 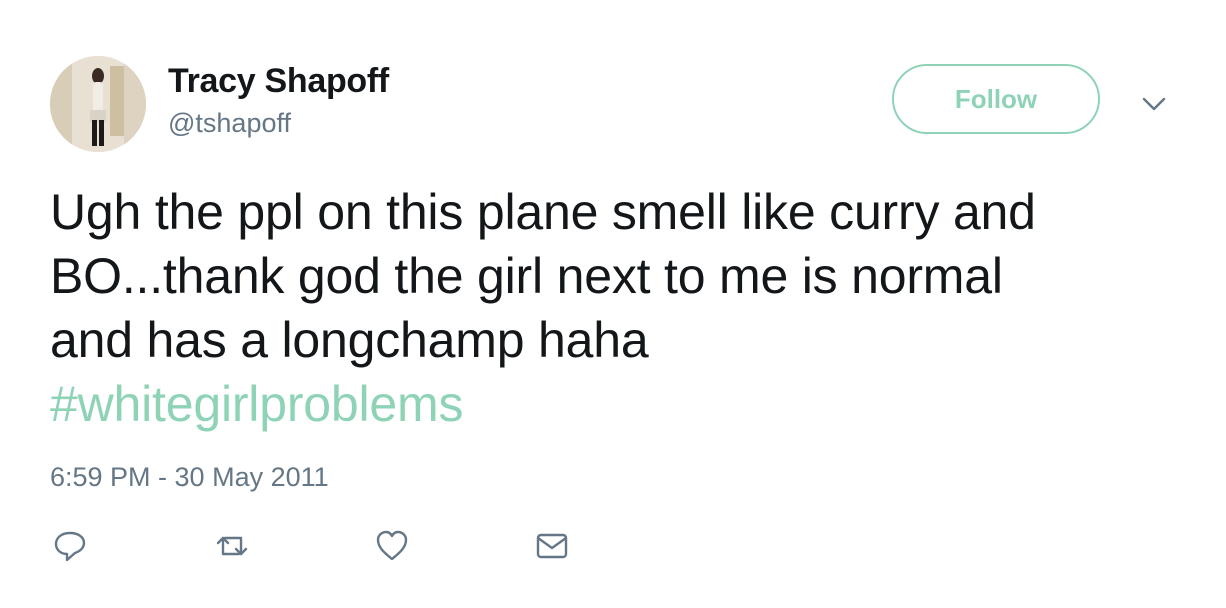 What do you see at coordinates (232, 546) in the screenshot?
I see `retweet-icon` at bounding box center [232, 546].